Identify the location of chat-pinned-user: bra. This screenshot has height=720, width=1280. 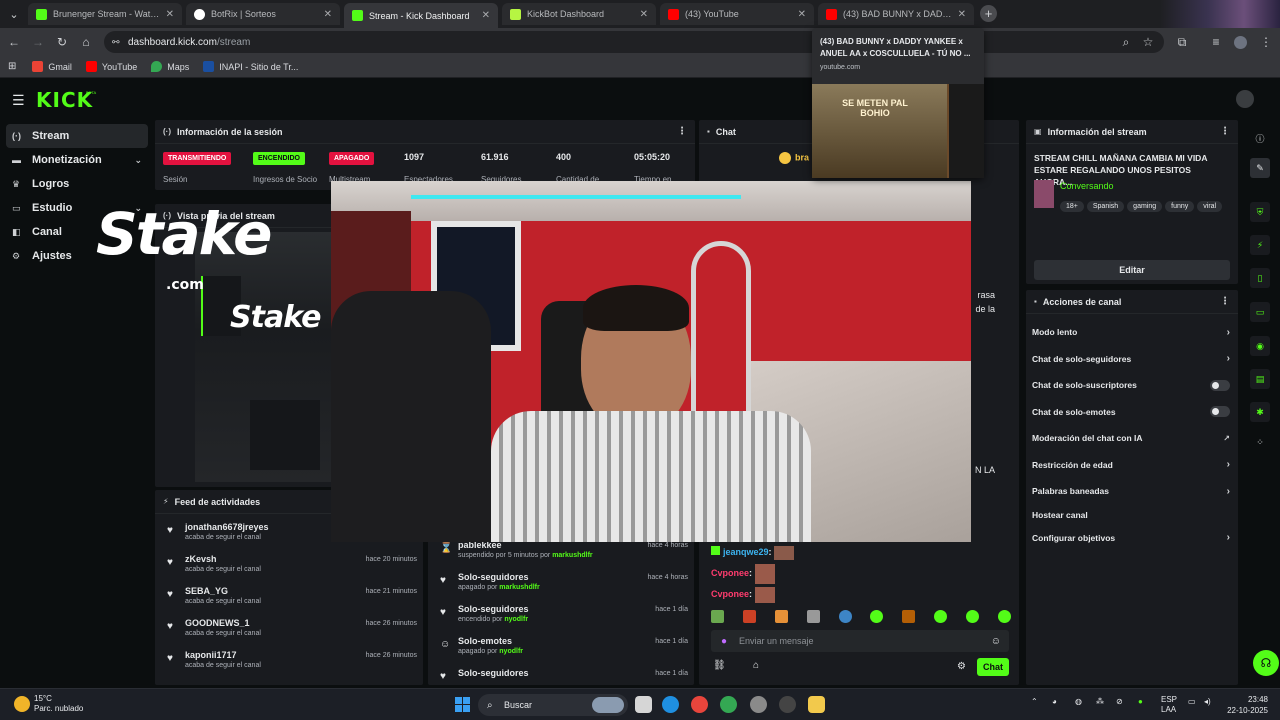
(794, 158).